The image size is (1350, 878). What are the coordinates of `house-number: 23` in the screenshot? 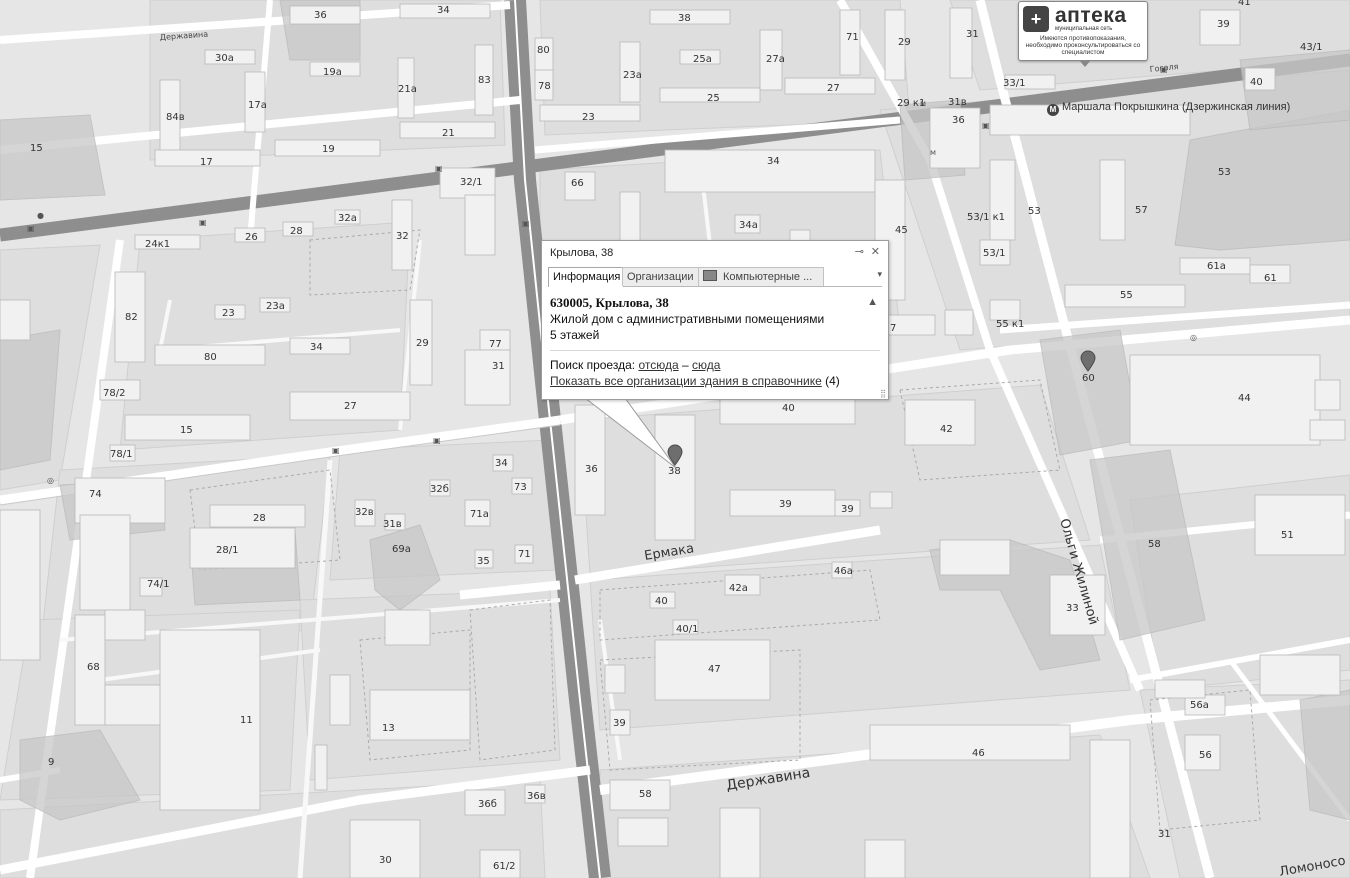 It's located at (588, 117).